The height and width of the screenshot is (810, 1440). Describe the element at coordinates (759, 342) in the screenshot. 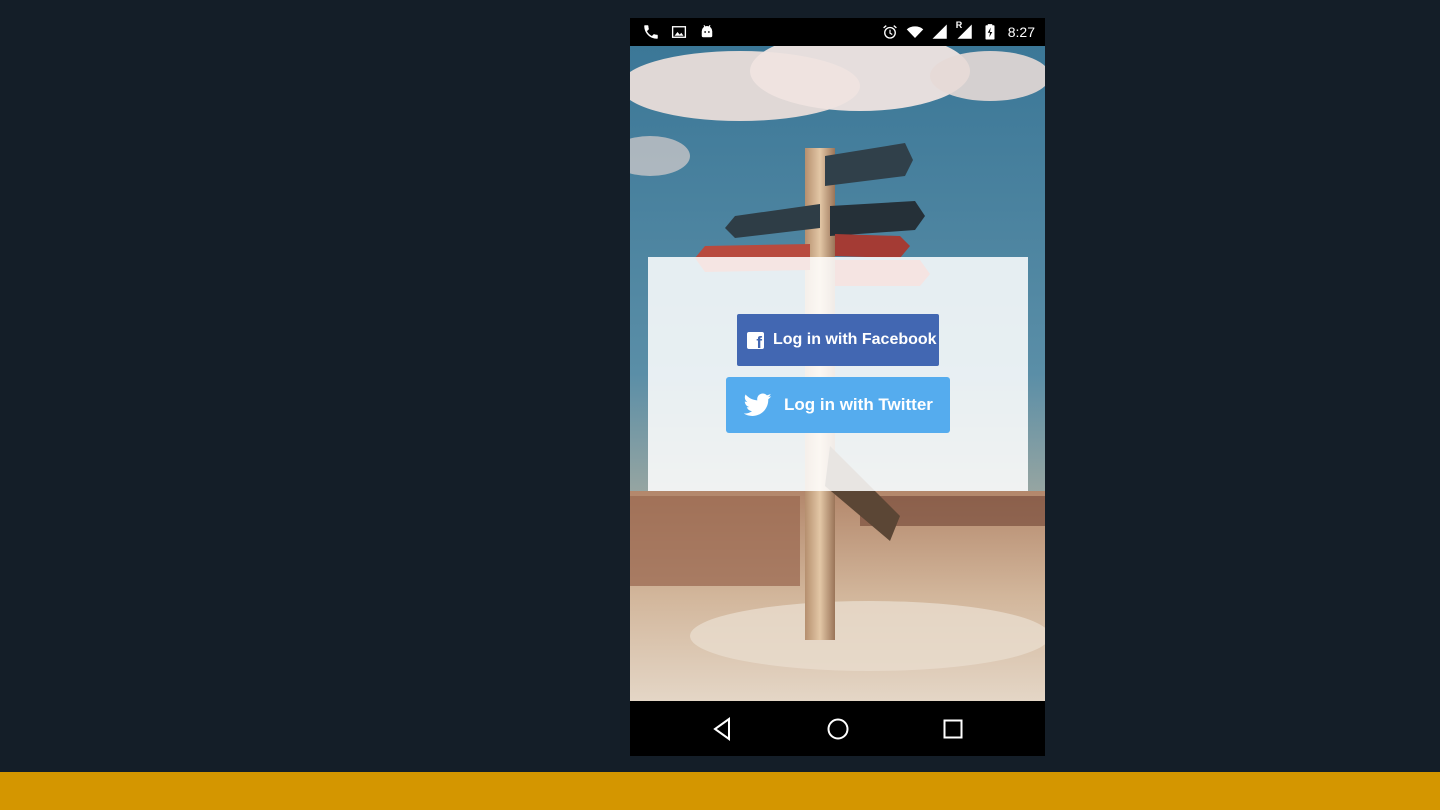

I see `facebook-icon-letter: f` at that location.